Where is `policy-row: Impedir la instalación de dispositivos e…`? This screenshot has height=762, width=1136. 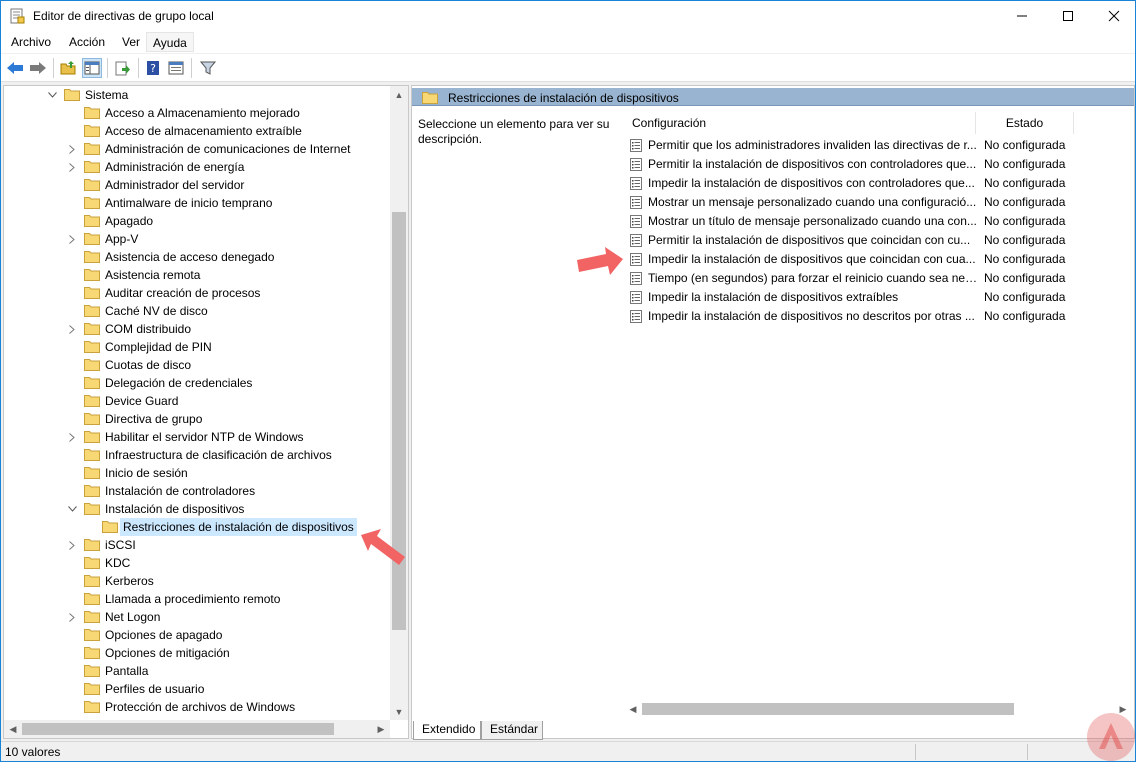 policy-row: Impedir la instalación de dispositivos e… is located at coordinates (878, 297).